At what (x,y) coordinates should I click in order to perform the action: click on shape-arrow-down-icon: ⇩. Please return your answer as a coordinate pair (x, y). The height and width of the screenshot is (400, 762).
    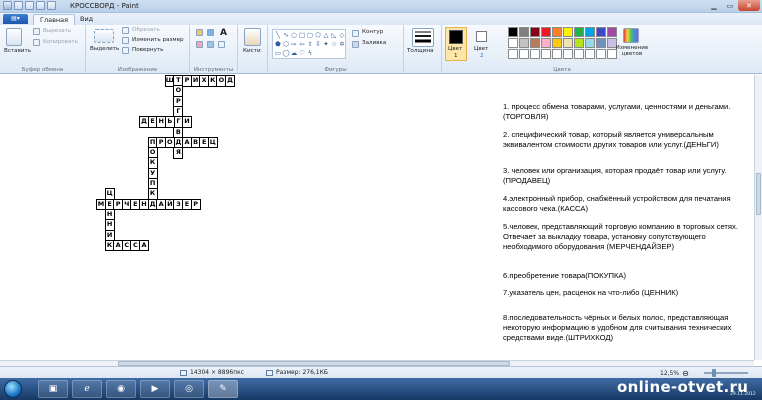
    Looking at the image, I should click on (318, 44).